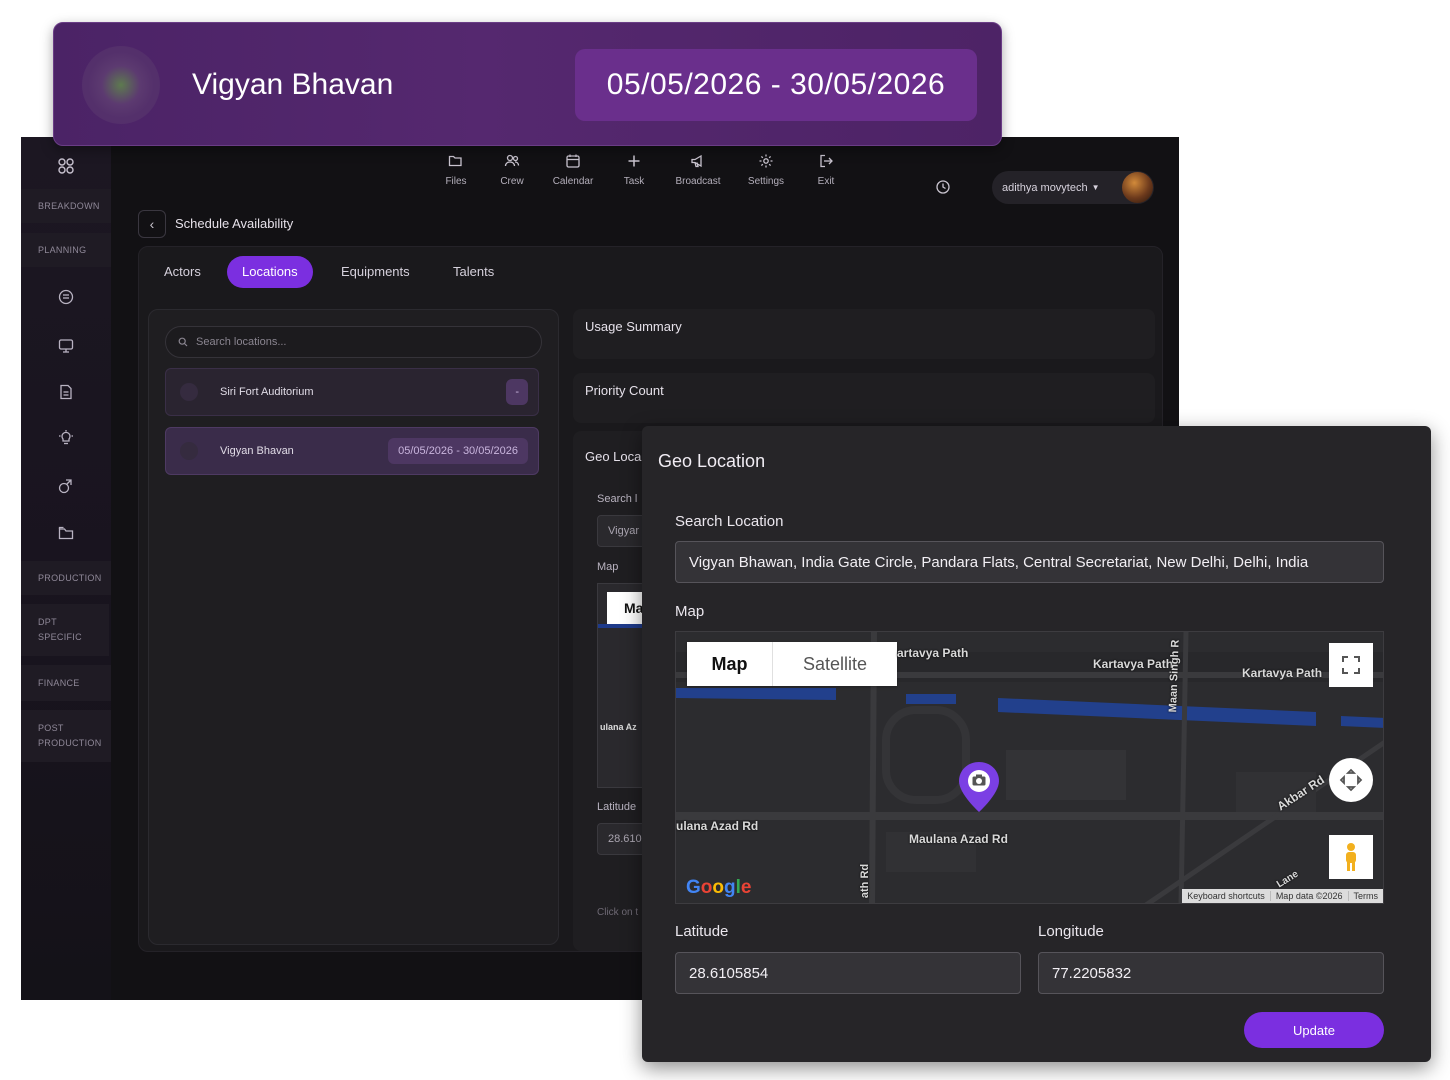  I want to click on camera-control-icon, so click(1351, 780).